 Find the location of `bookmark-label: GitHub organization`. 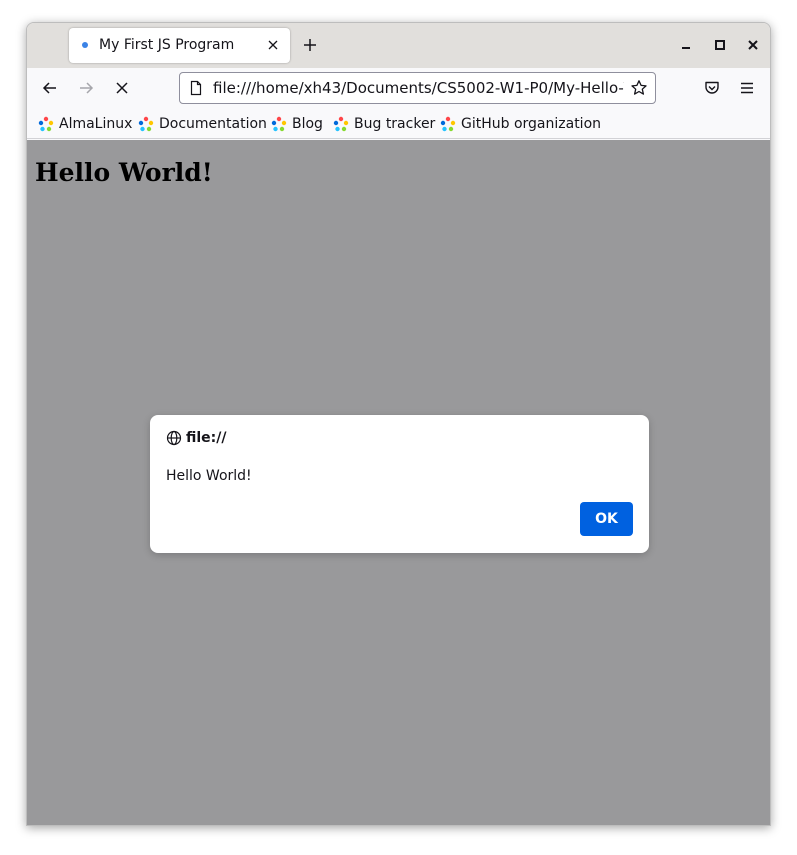

bookmark-label: GitHub organization is located at coordinates (531, 124).